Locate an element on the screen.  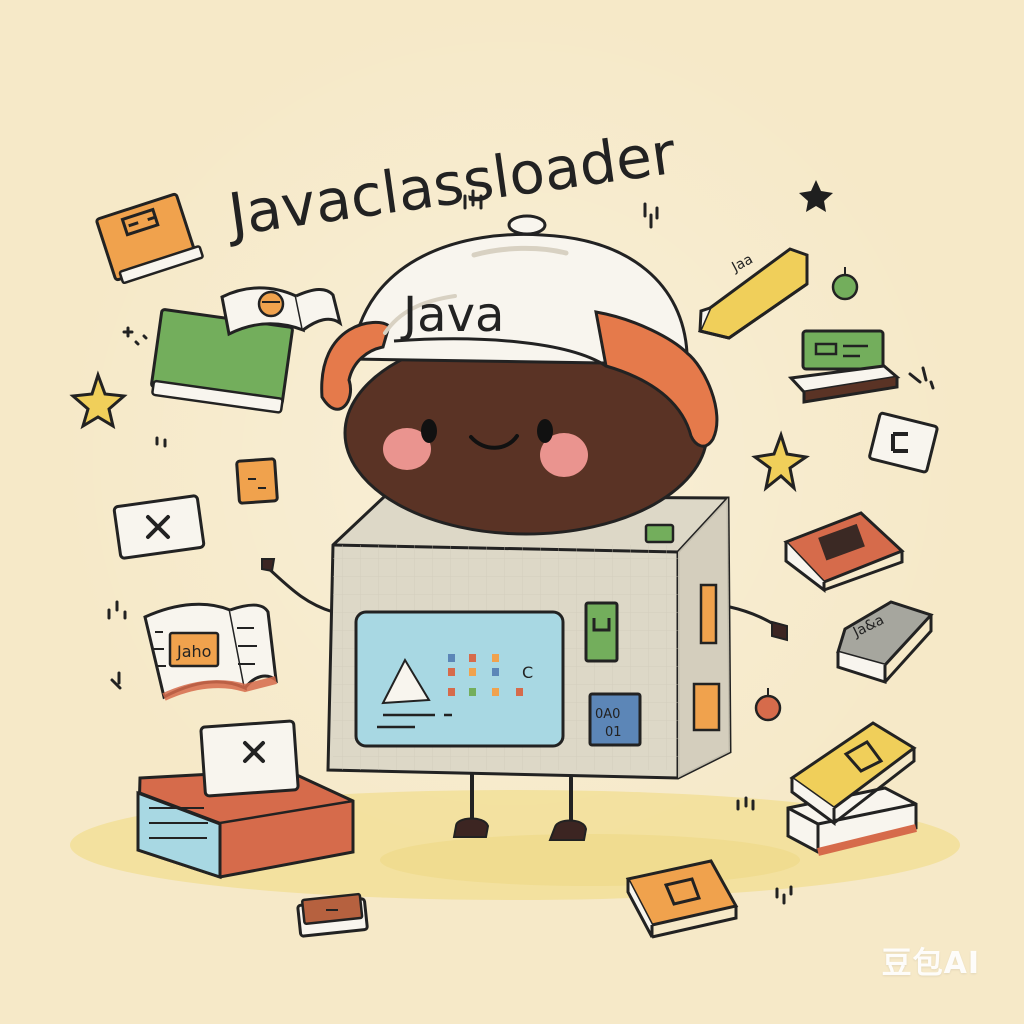
watermark-logo: 豆包AI is located at coordinates (930, 963).